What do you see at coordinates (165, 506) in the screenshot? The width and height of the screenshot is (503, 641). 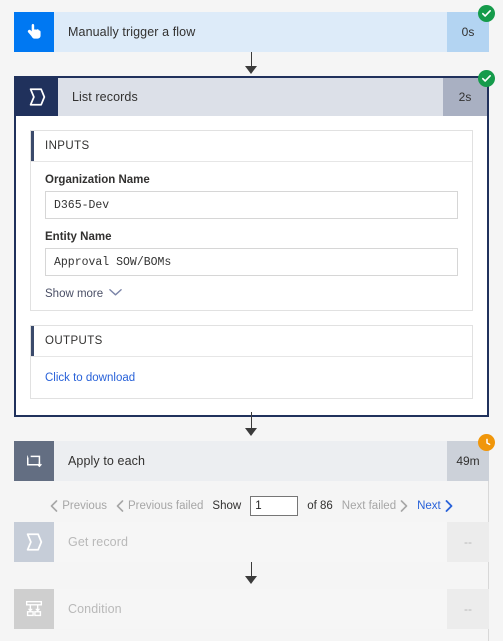 I see `previous-failed-label: Previous failed` at bounding box center [165, 506].